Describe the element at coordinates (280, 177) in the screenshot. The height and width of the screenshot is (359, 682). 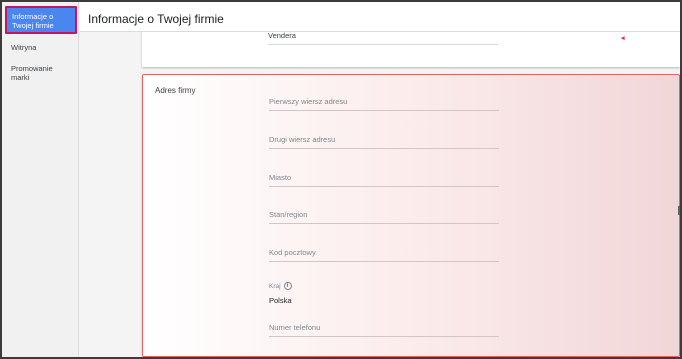
I see `city-placeholder: Miasto` at that location.